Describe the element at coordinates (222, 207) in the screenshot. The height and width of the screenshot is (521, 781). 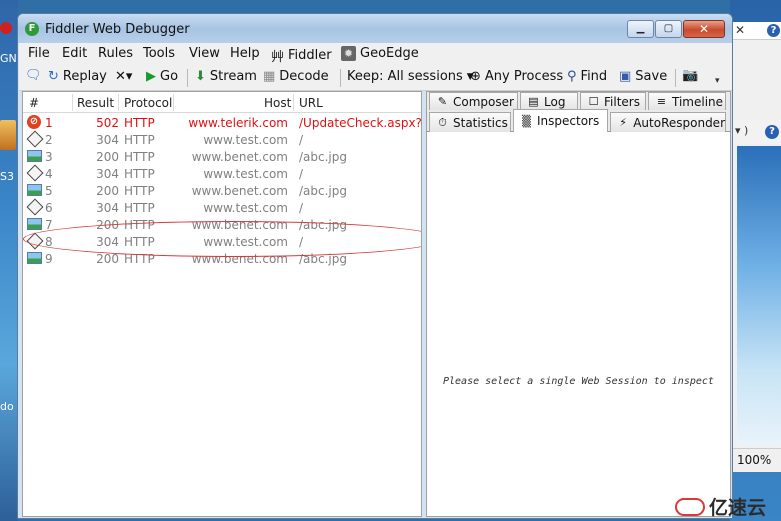
I see `table-row: 6 304 HTTP www.test.com /` at that location.